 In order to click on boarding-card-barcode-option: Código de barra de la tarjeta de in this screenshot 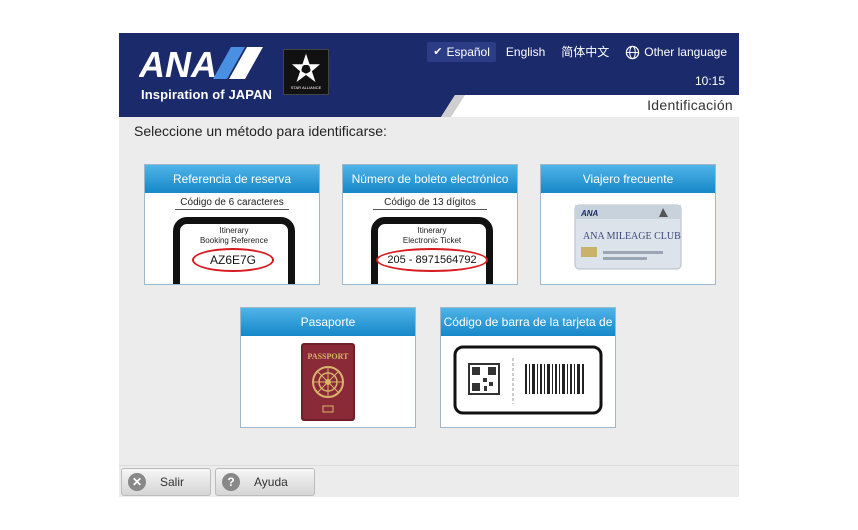, I will do `click(528, 367)`.